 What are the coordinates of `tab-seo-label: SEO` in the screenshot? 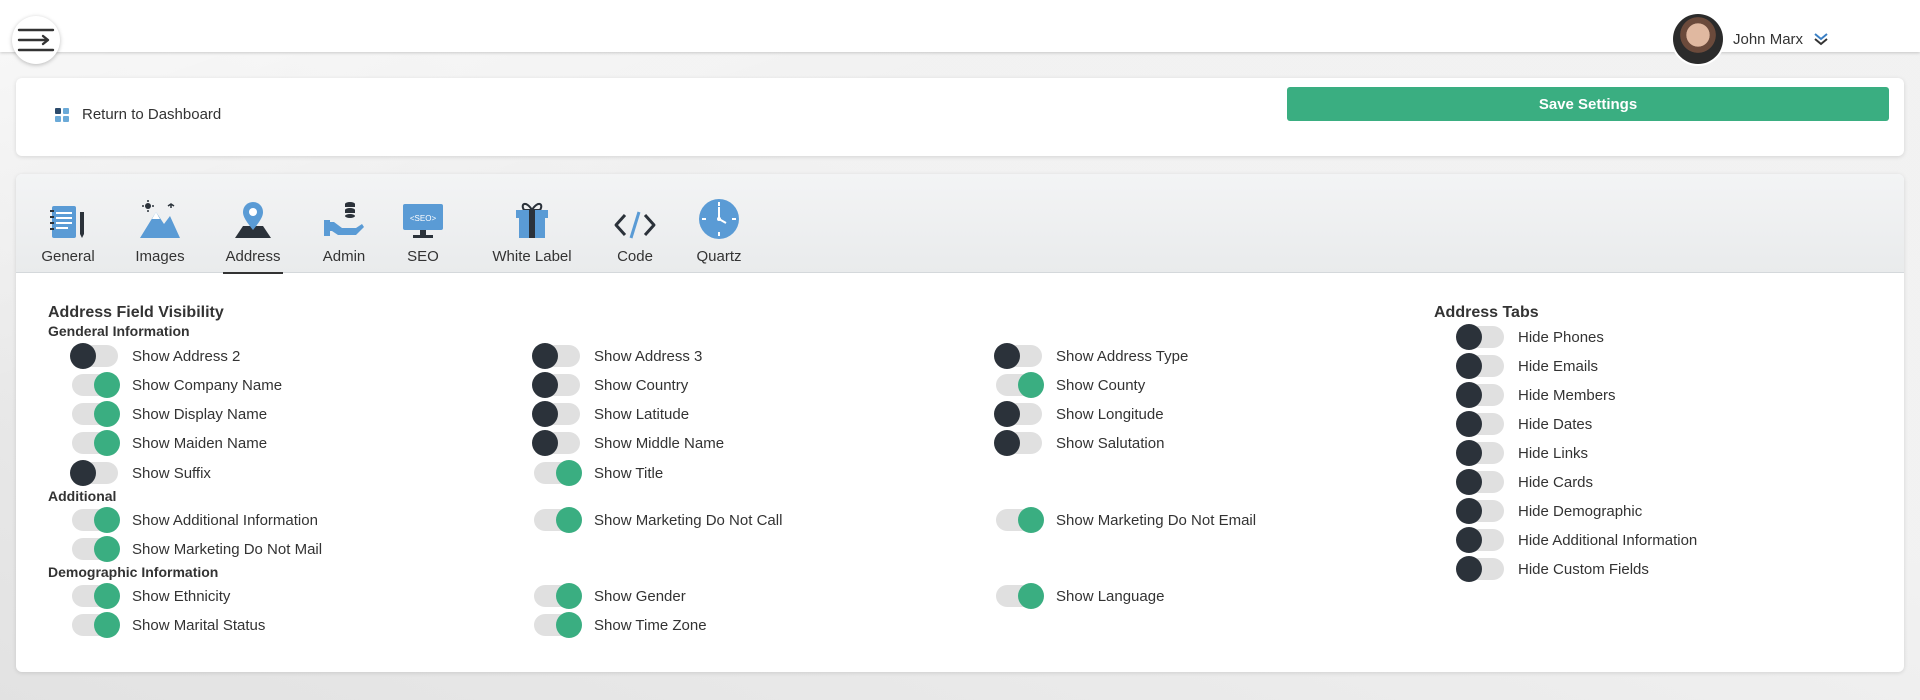 It's located at (423, 256).